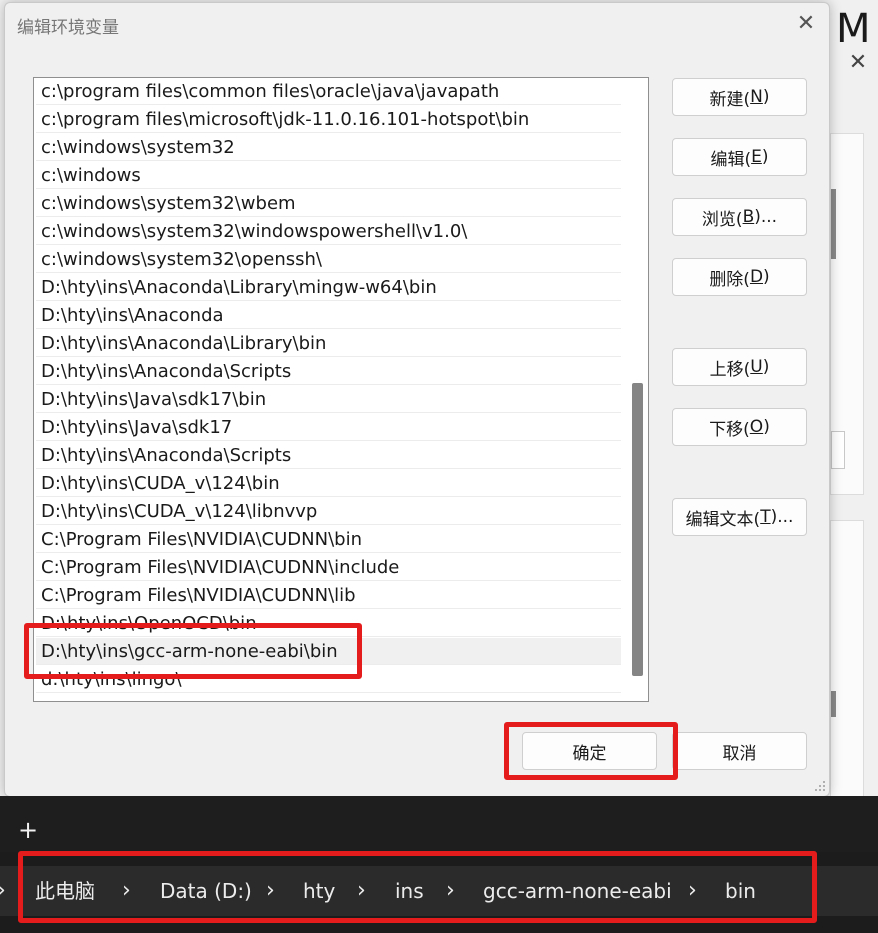  What do you see at coordinates (729, 279) in the screenshot?
I see `button-label: 删除(` at bounding box center [729, 279].